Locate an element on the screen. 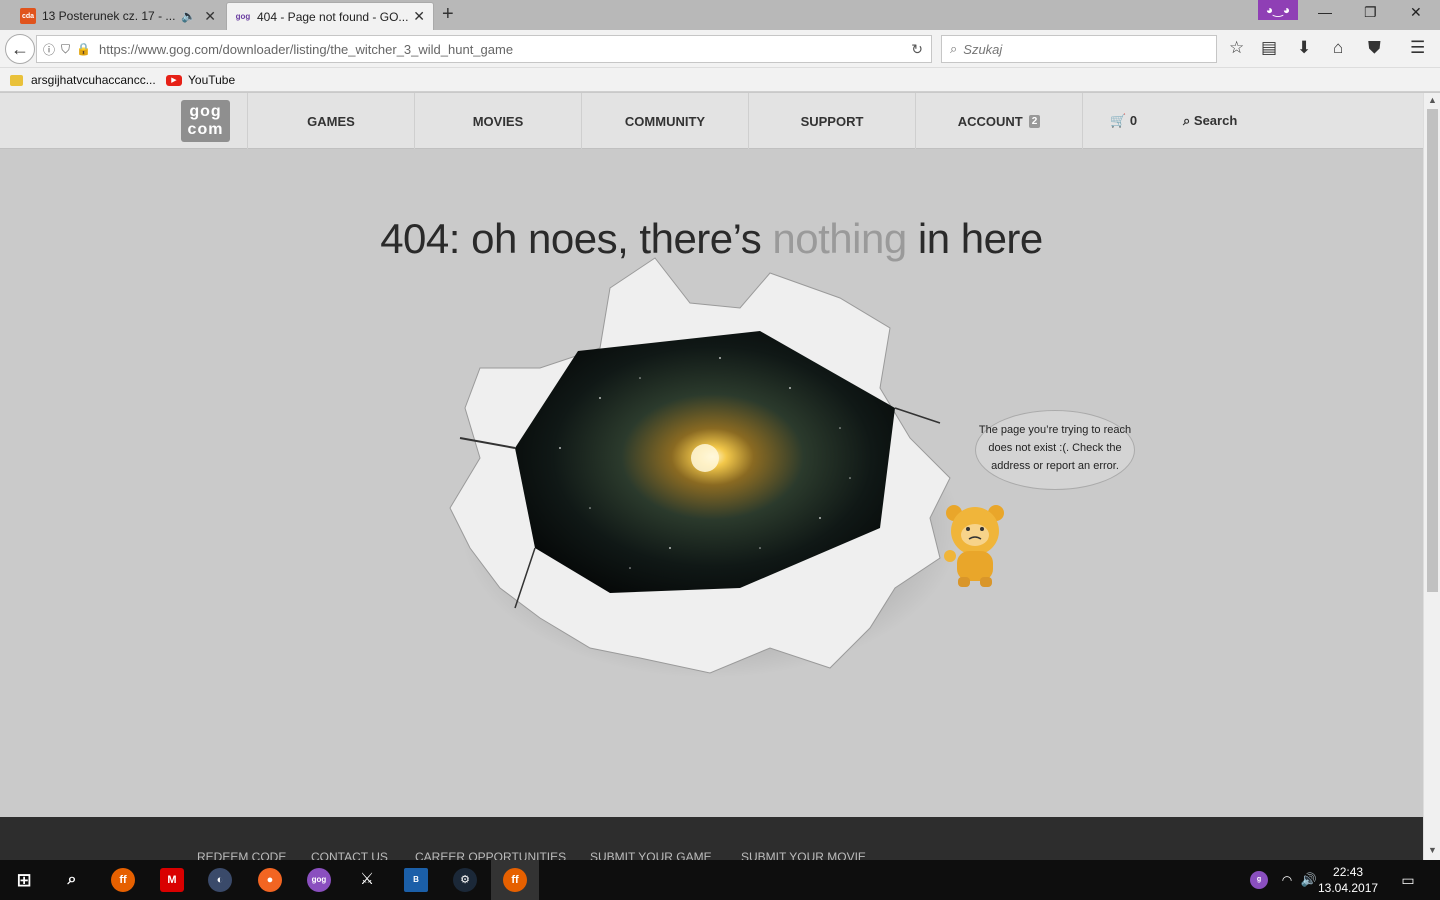  menu-icon: ☰ is located at coordinates (1417, 48).